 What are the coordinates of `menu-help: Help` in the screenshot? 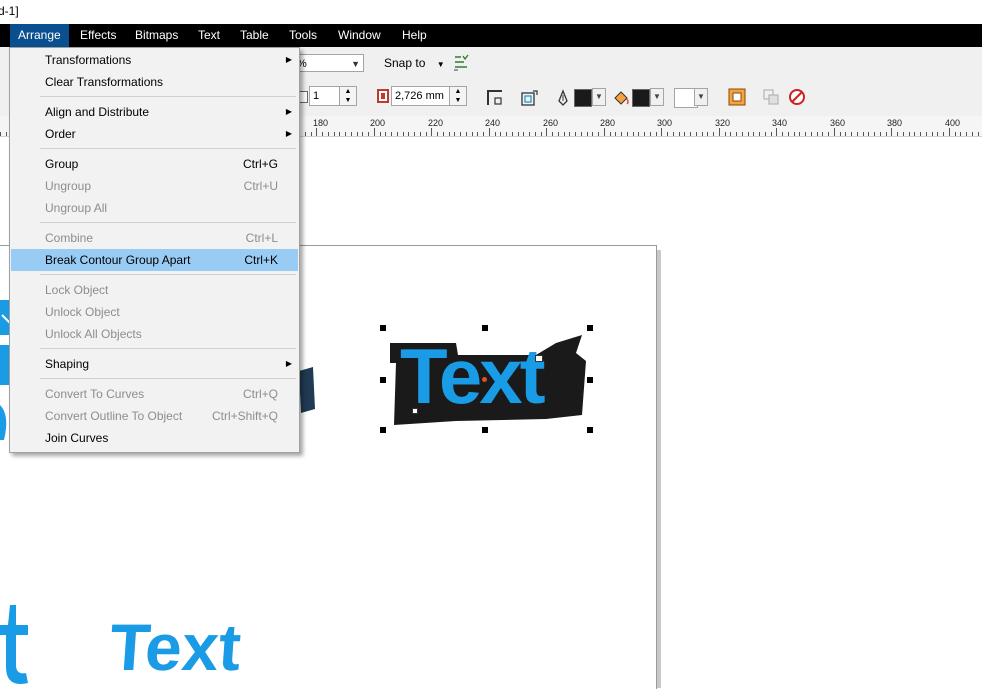 It's located at (414, 35).